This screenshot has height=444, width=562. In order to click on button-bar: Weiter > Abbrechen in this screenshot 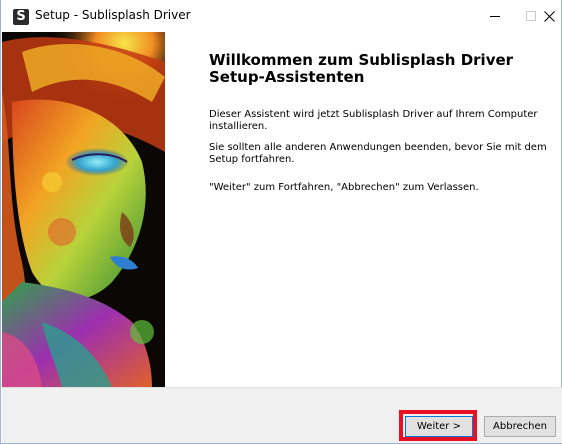, I will do `click(282, 415)`.